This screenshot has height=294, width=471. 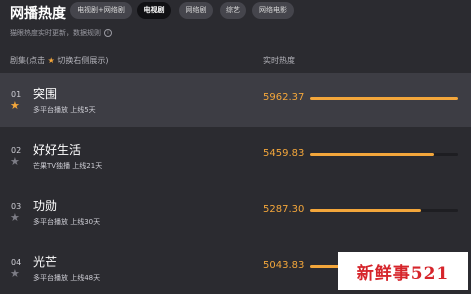 What do you see at coordinates (45, 262) in the screenshot?
I see `show-title: 光芒` at bounding box center [45, 262].